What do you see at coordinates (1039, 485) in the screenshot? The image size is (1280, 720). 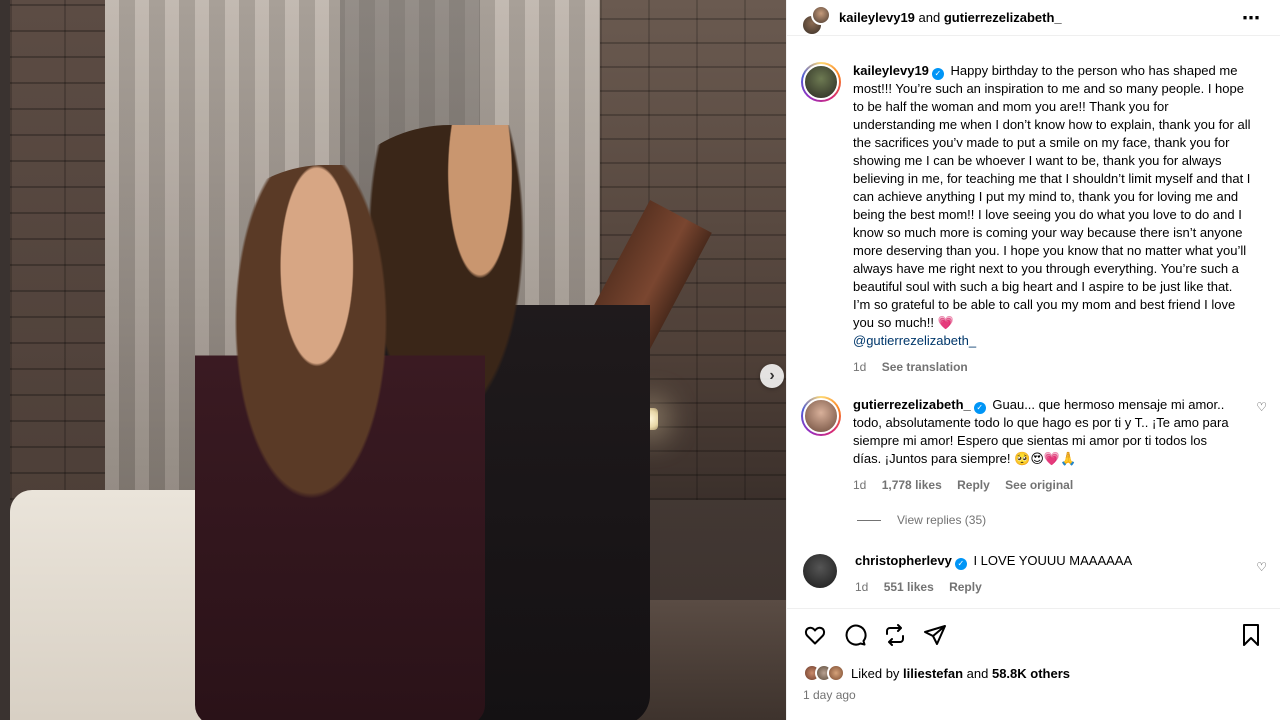 I see `see-original-link: See original` at bounding box center [1039, 485].